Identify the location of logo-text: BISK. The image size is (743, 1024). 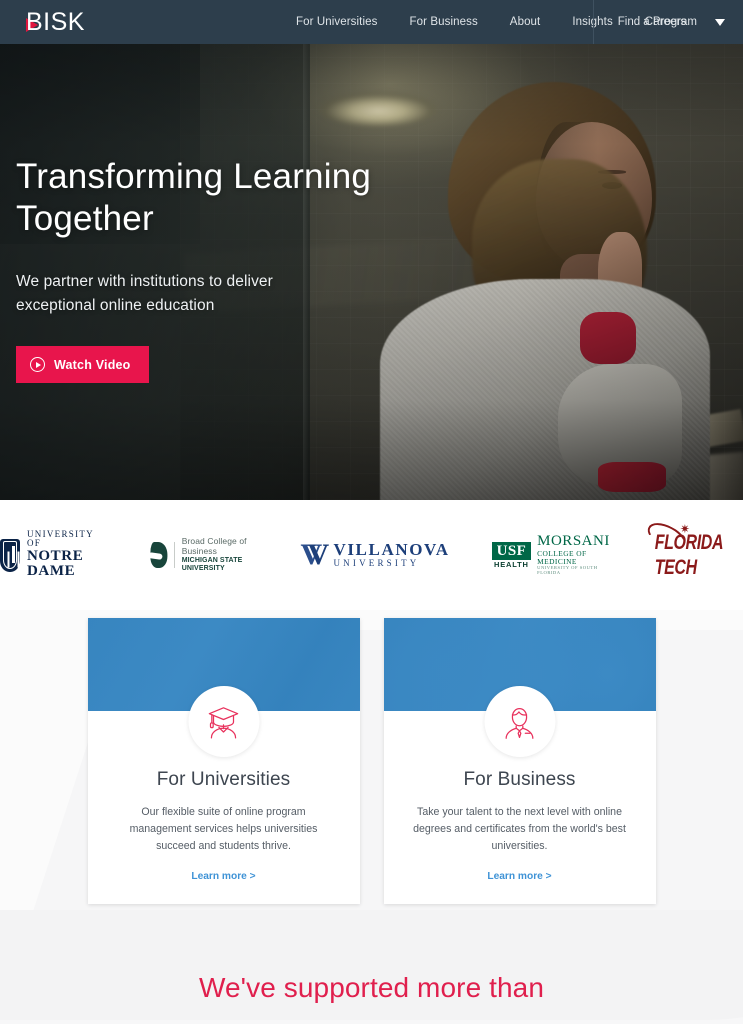
(55, 22).